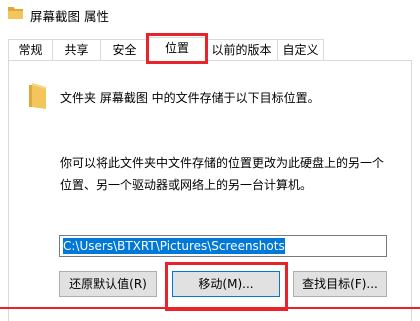  I want to click on tab-sharing: 共享, so click(76, 49).